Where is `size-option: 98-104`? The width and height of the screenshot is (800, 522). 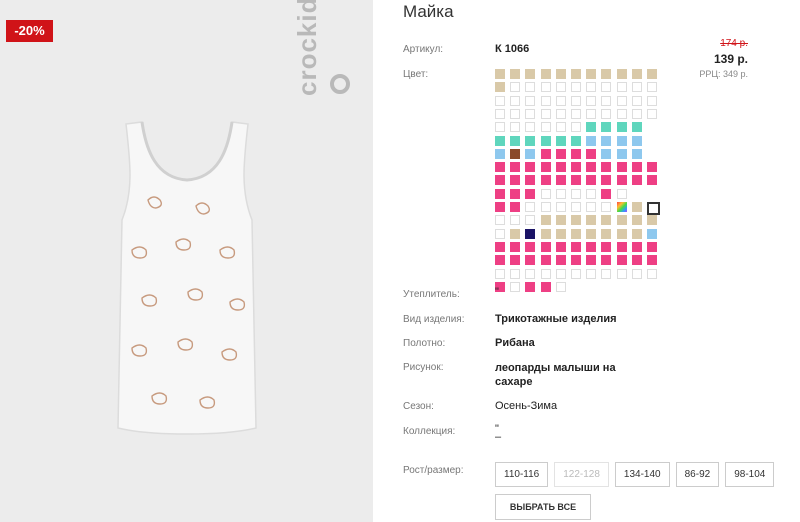
size-option: 98-104 is located at coordinates (750, 474).